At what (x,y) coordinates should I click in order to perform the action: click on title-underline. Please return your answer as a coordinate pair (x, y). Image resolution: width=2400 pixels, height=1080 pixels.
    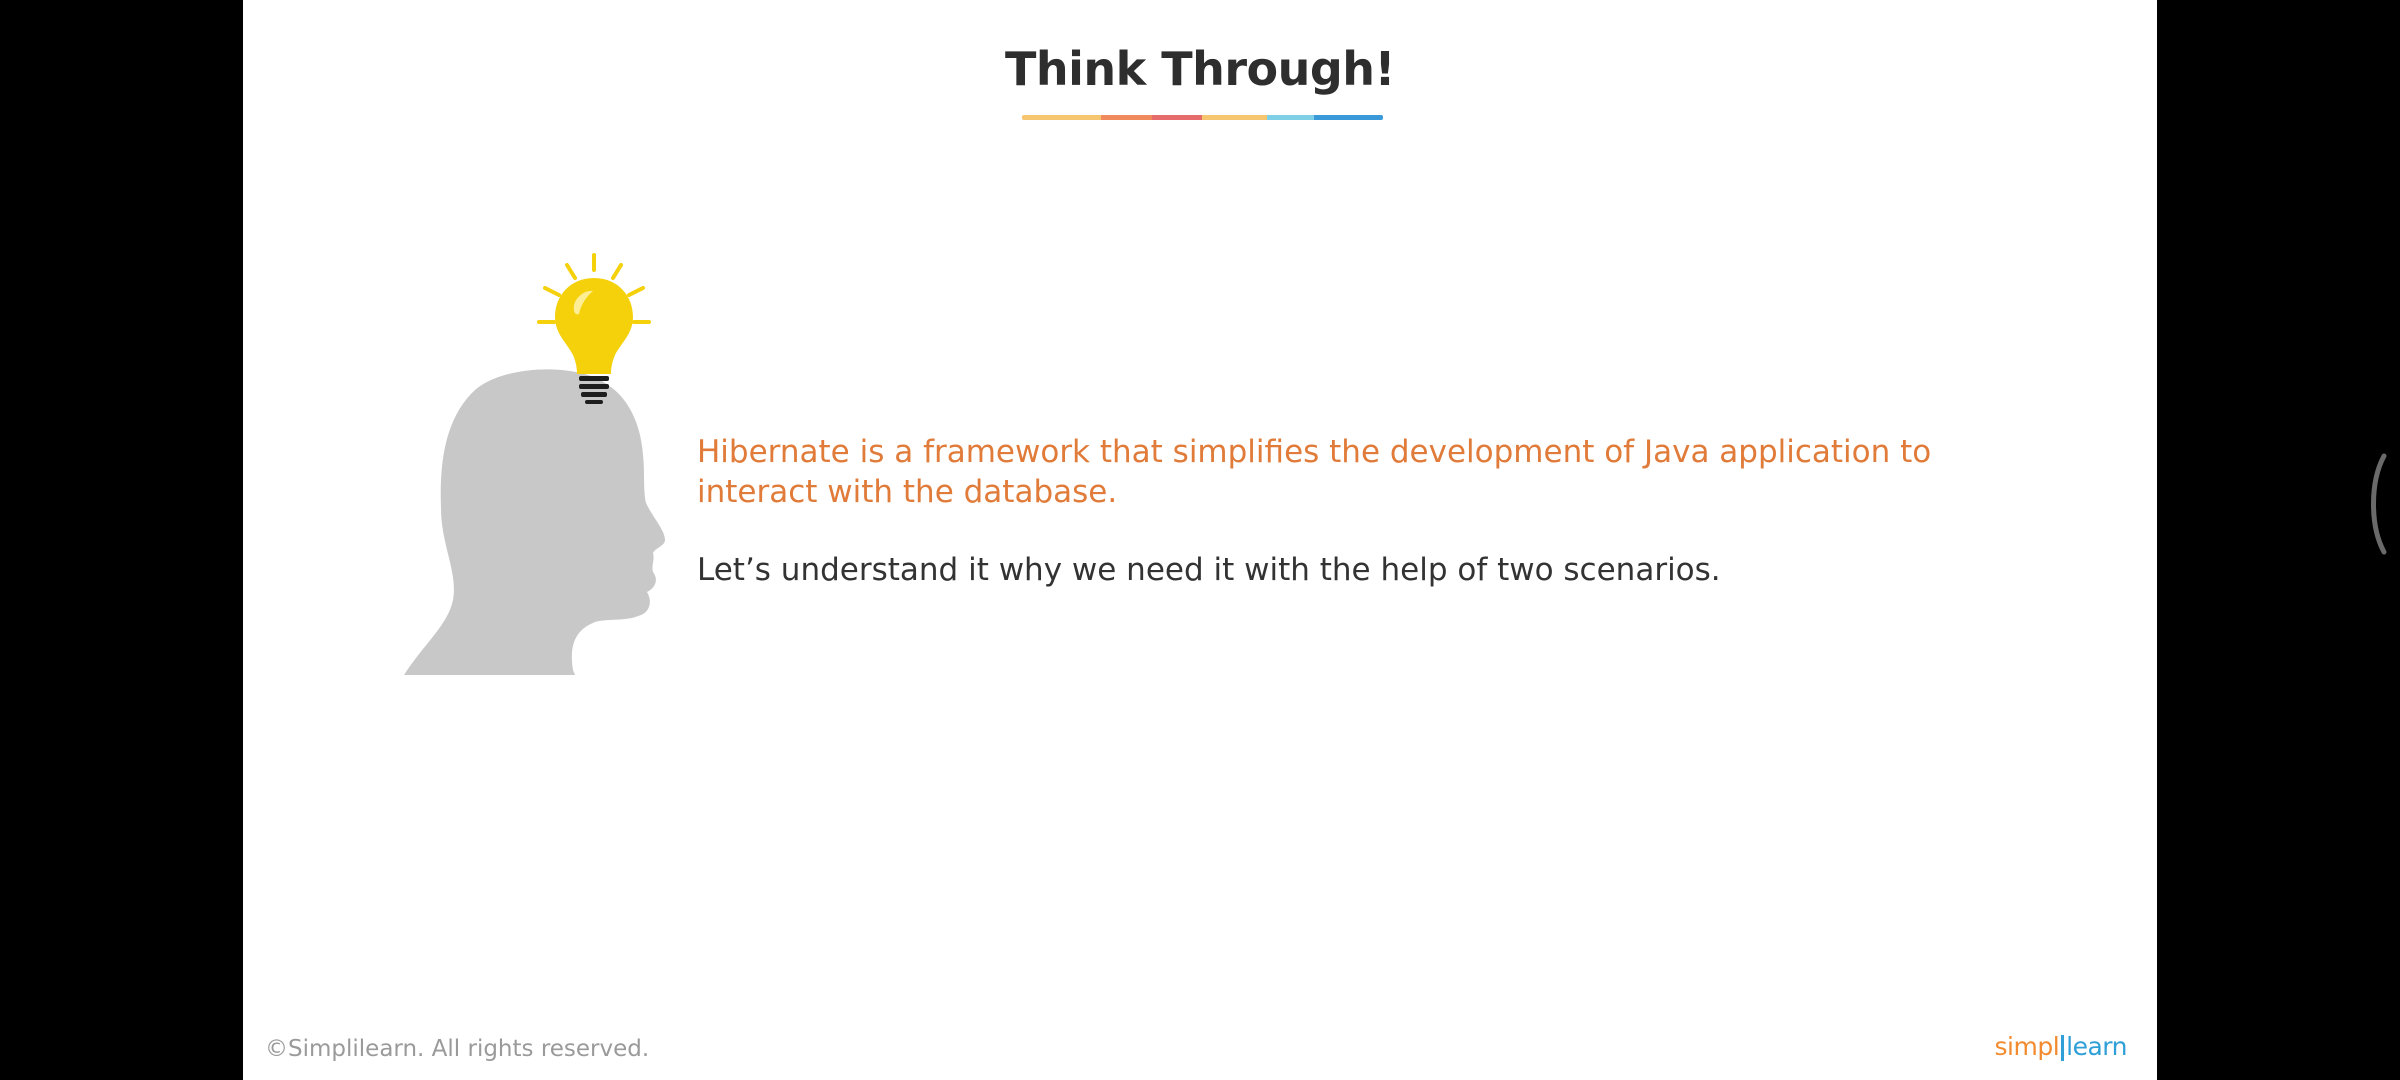
    Looking at the image, I should click on (1202, 117).